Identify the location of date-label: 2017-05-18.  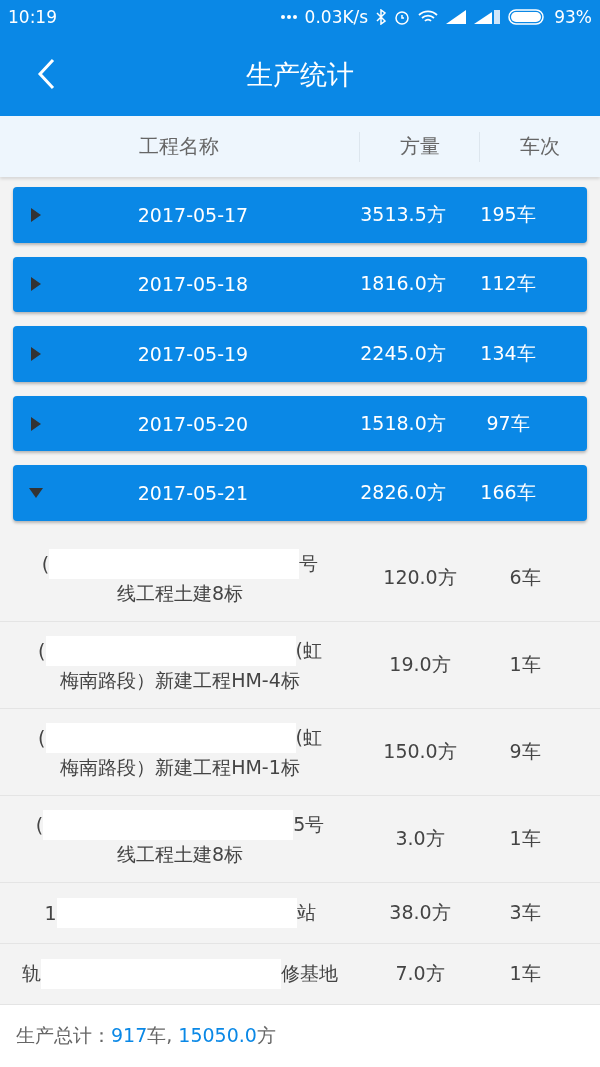
(193, 284).